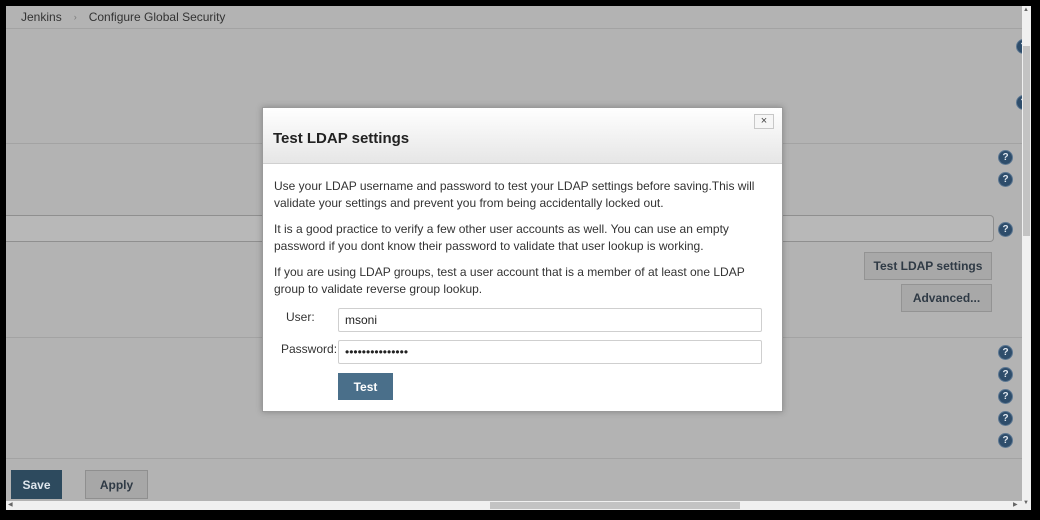 Image resolution: width=1040 pixels, height=520 pixels. Describe the element at coordinates (550, 352) in the screenshot. I see `password-input` at that location.